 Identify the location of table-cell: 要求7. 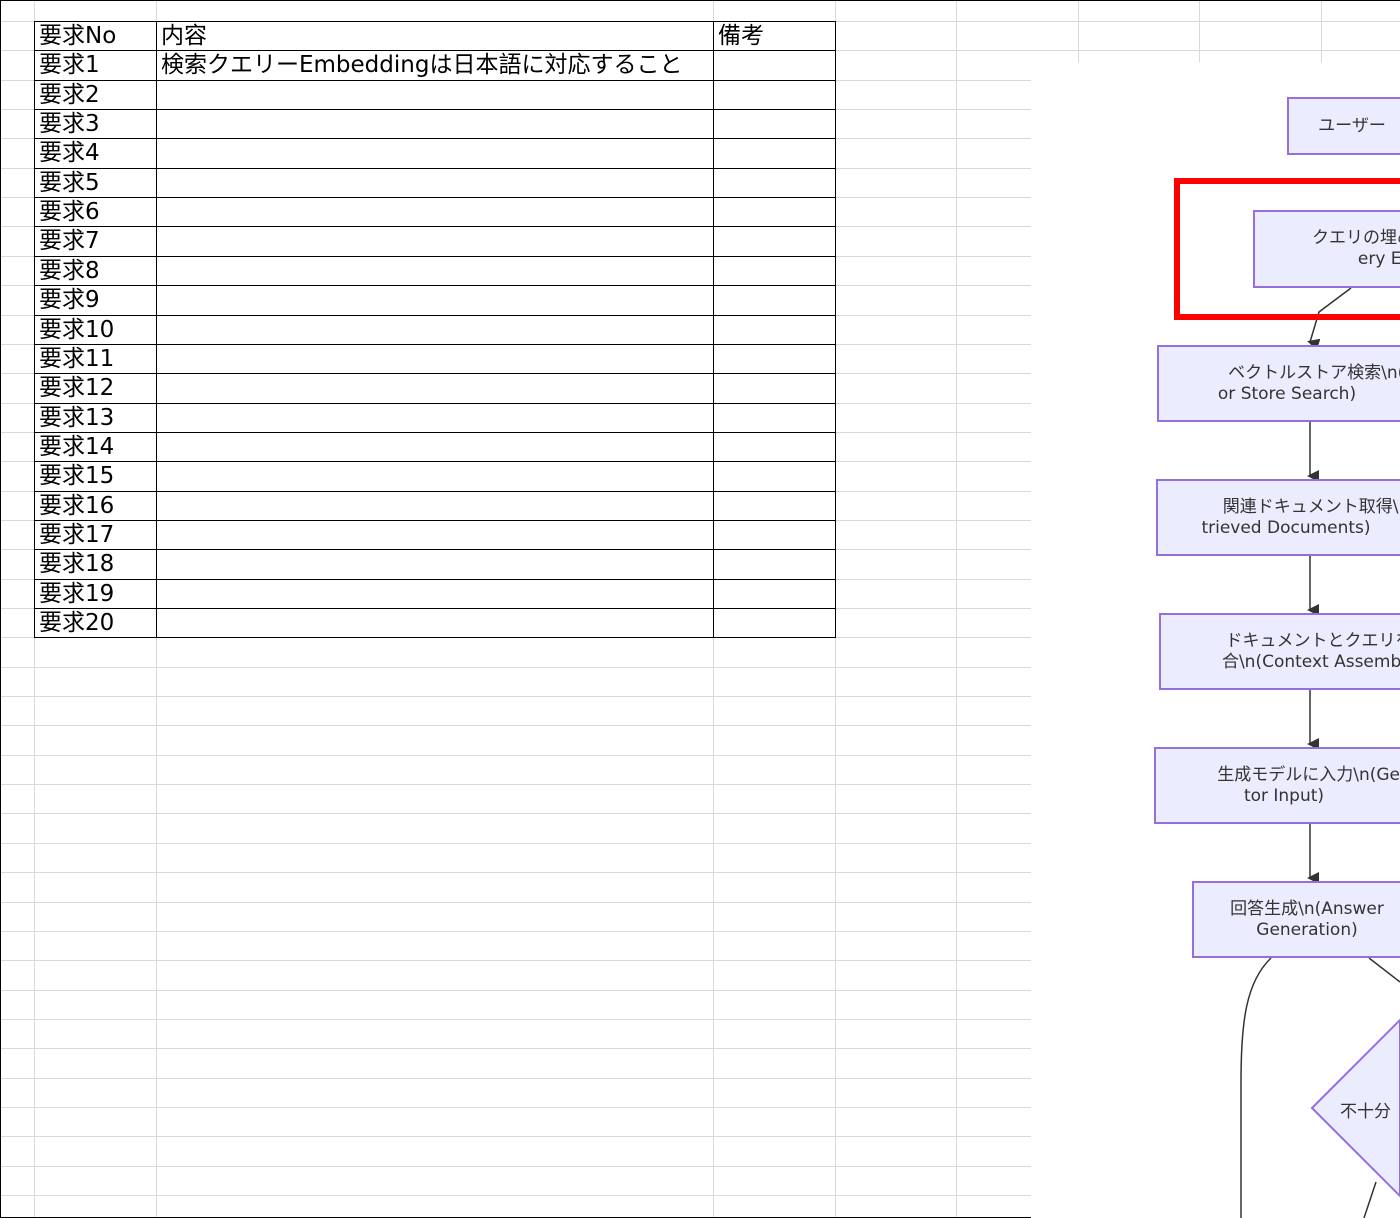
(95, 241).